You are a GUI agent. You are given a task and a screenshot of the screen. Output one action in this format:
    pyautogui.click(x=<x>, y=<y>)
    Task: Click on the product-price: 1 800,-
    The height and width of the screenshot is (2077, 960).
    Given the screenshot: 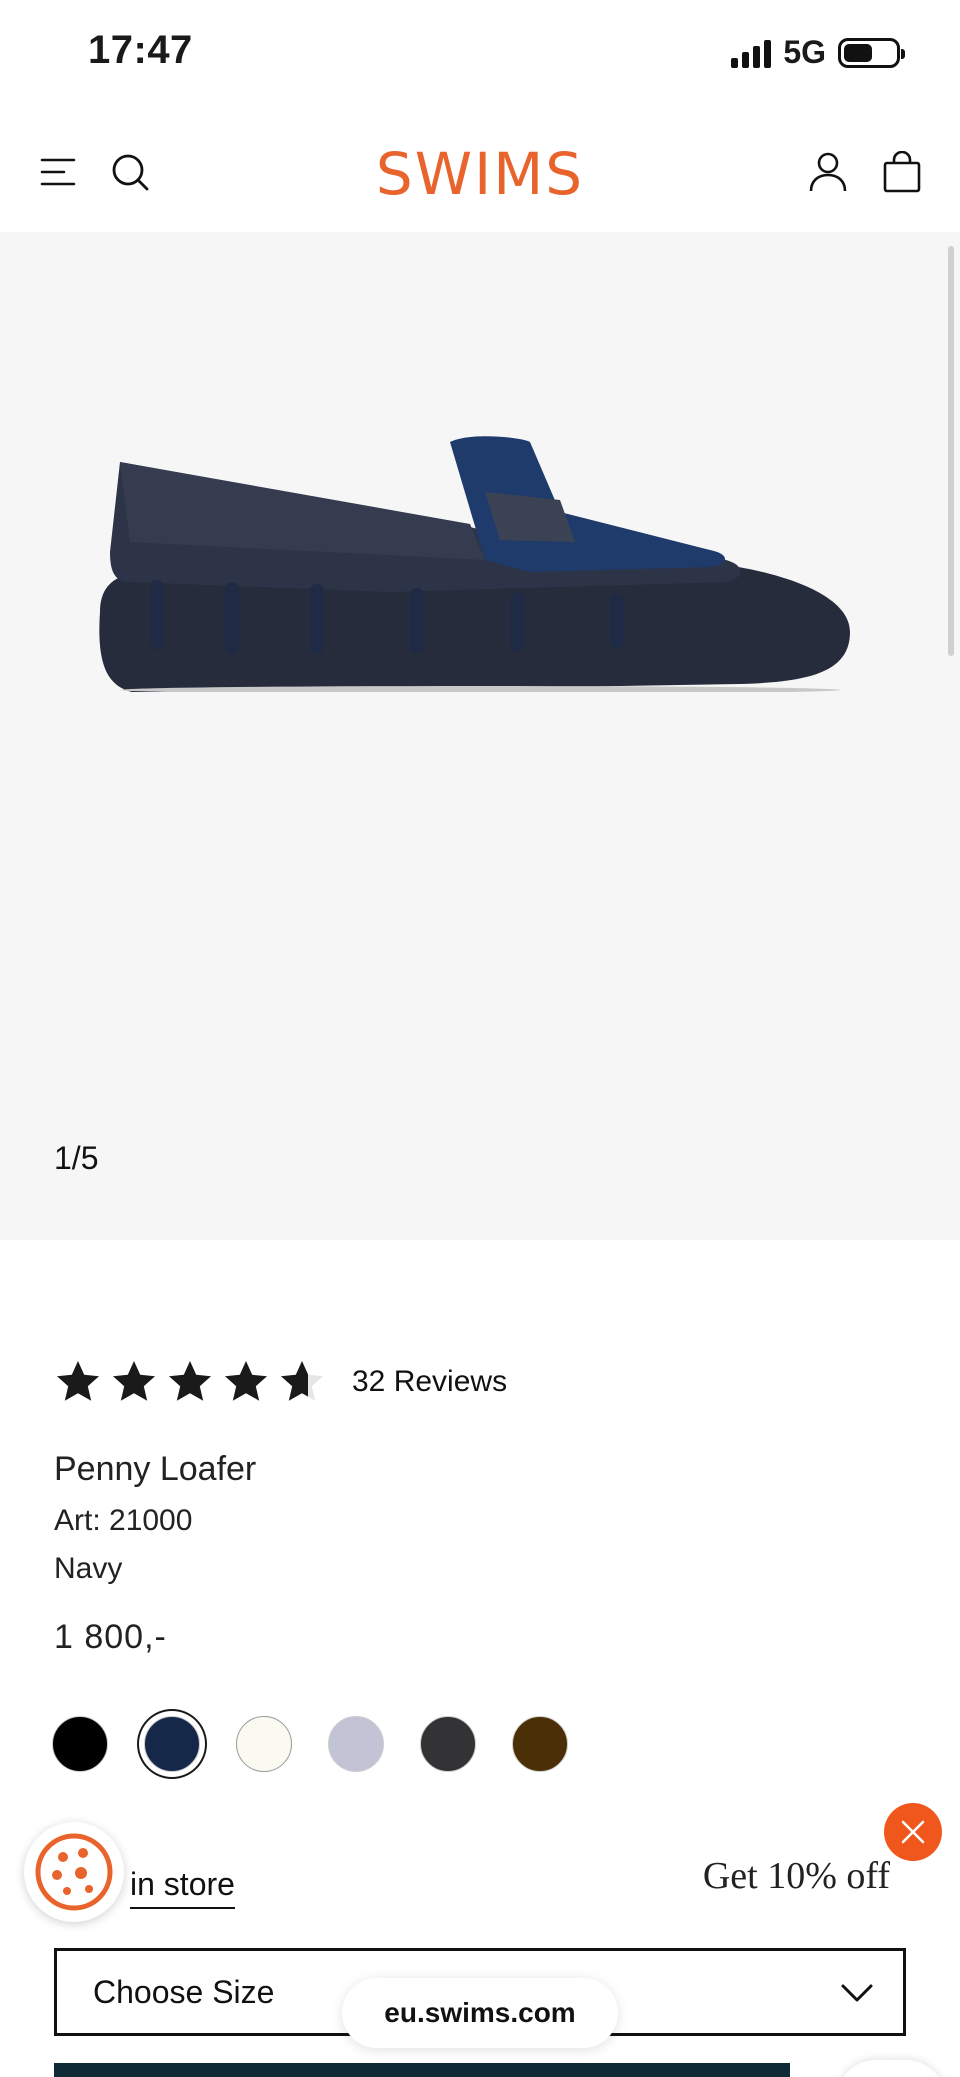 What is the action you would take?
    pyautogui.click(x=110, y=1637)
    